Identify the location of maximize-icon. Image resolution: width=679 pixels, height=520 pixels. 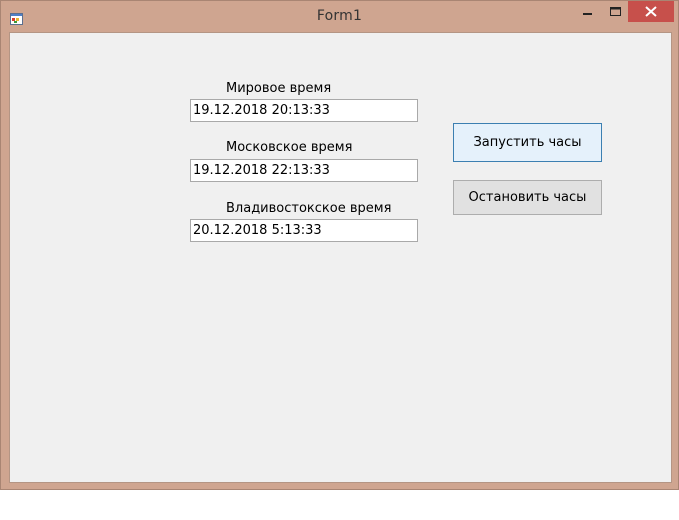
(615, 11).